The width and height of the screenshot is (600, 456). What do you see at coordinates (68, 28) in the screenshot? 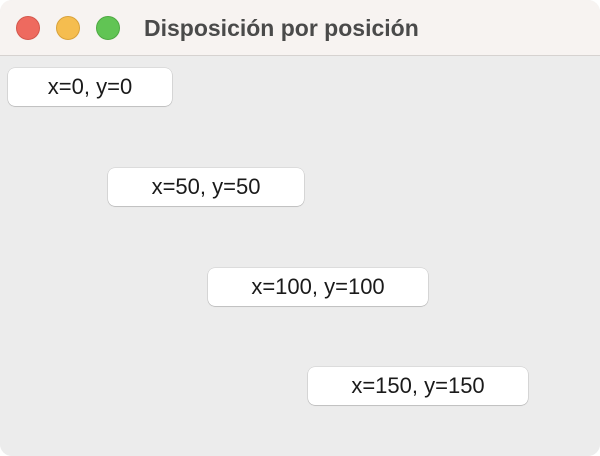
I see `minimize-icon` at bounding box center [68, 28].